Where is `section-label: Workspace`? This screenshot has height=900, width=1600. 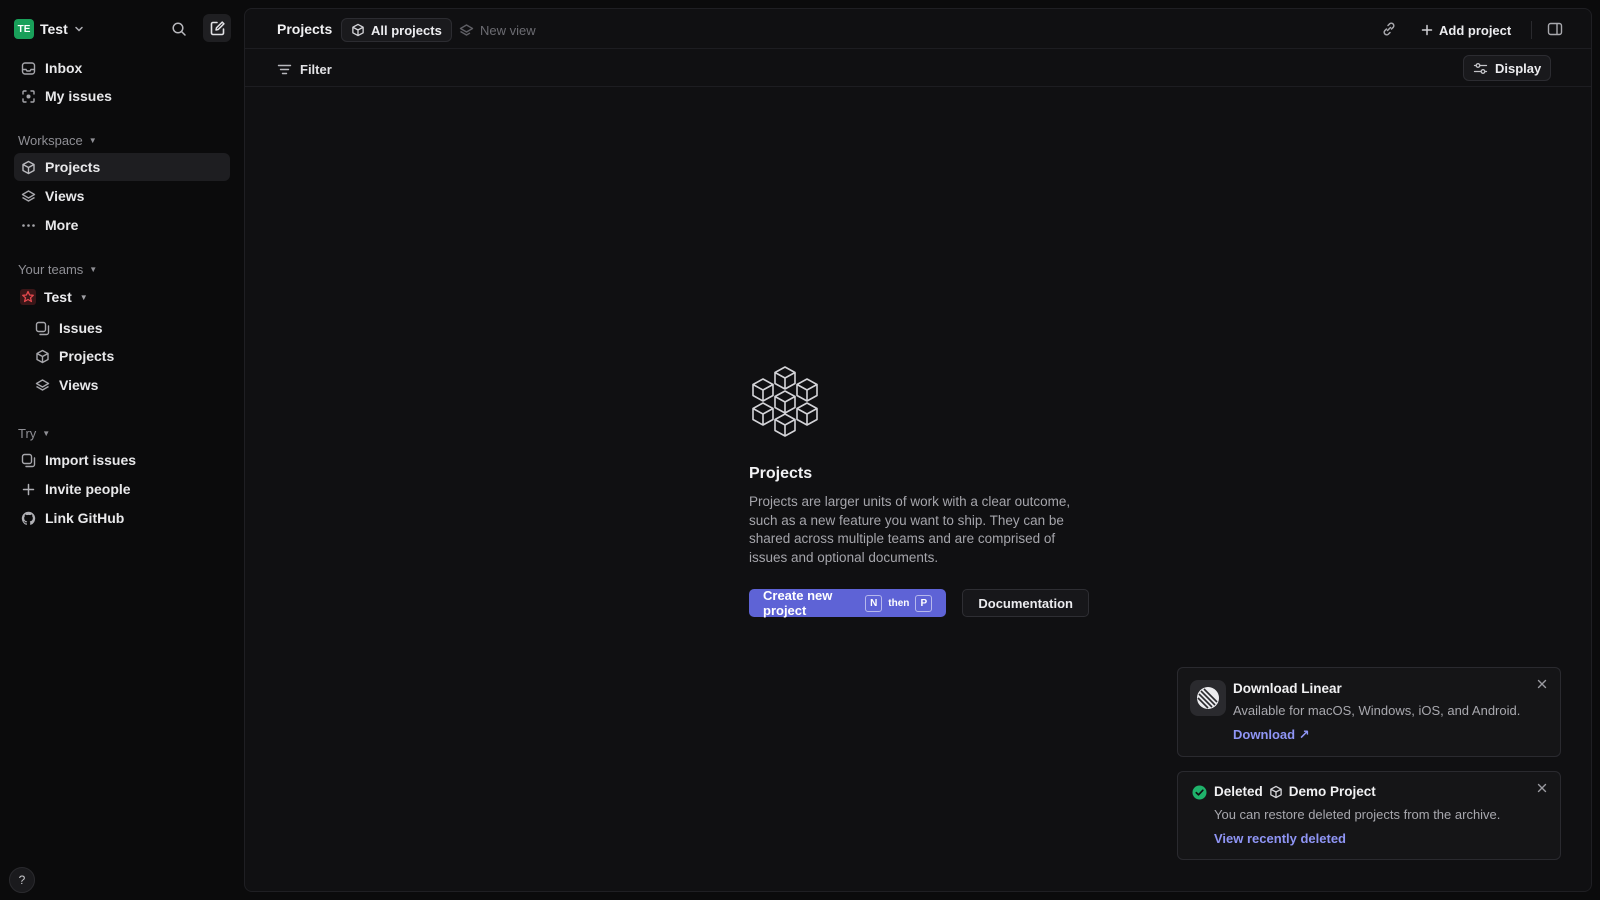
section-label: Workspace is located at coordinates (50, 140).